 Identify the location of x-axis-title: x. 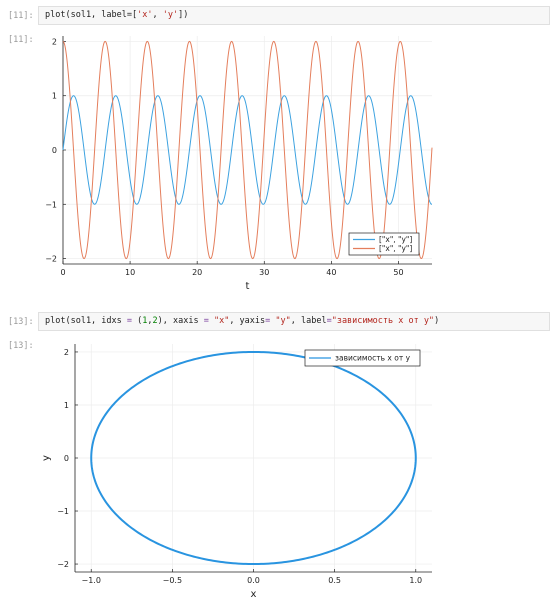
(254, 594).